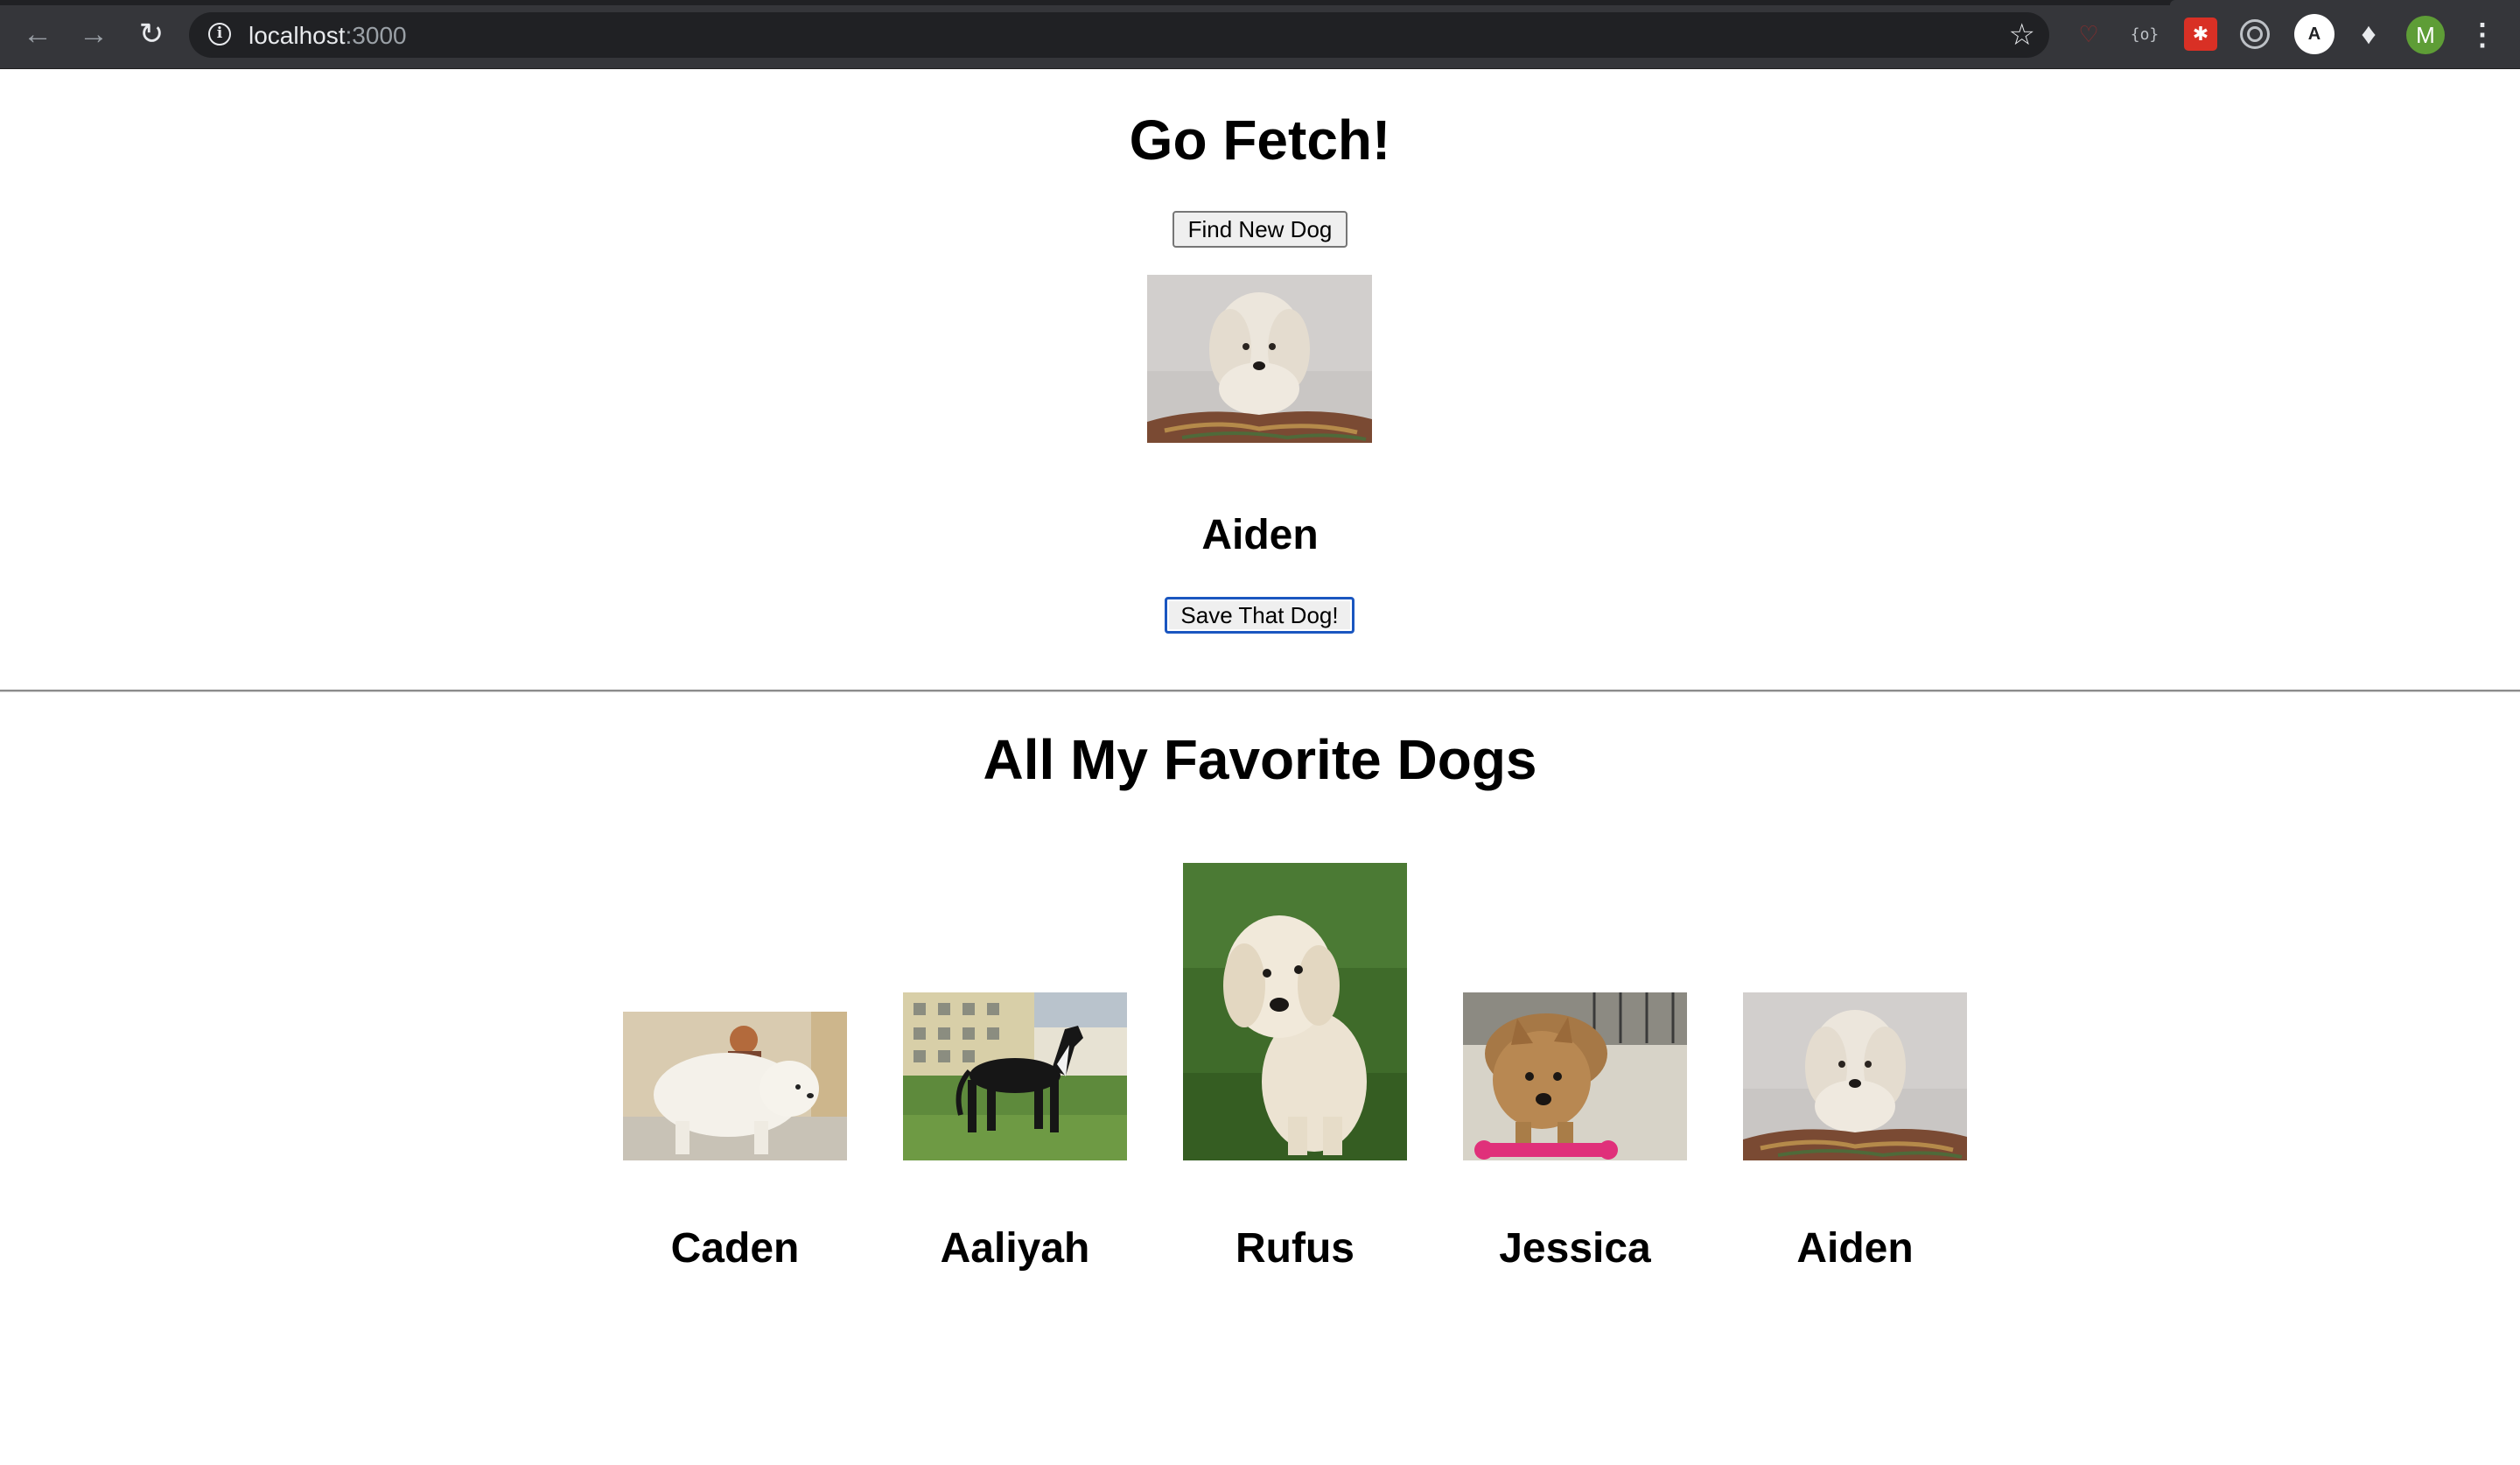  What do you see at coordinates (1260, 229) in the screenshot?
I see `find-new-dog-button: Find New Dog` at bounding box center [1260, 229].